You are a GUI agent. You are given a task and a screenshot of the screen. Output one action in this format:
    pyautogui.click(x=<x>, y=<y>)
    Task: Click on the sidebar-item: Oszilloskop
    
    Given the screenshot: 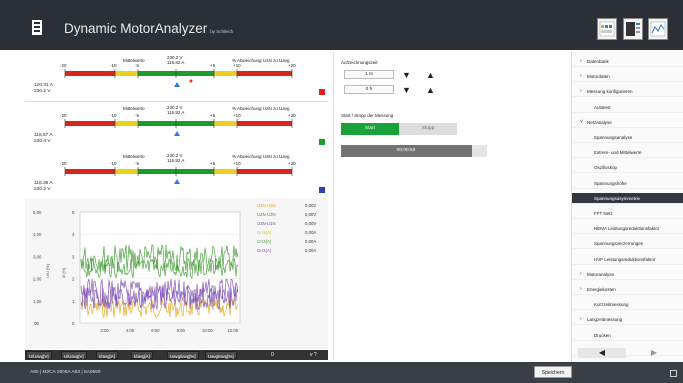 What is the action you would take?
    pyautogui.click(x=627, y=168)
    